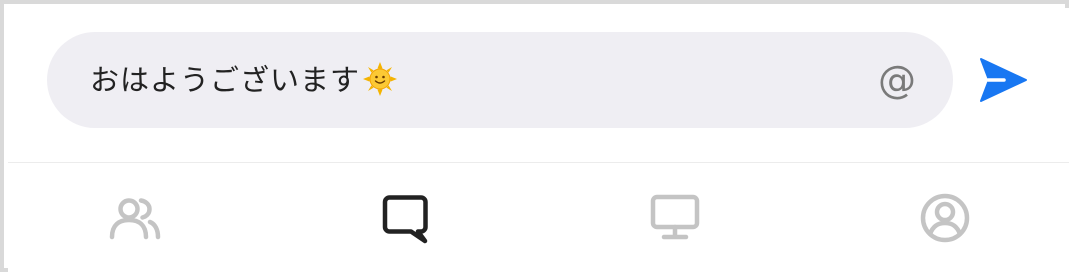 The width and height of the screenshot is (1069, 272). I want to click on chat-icon, so click(405, 218).